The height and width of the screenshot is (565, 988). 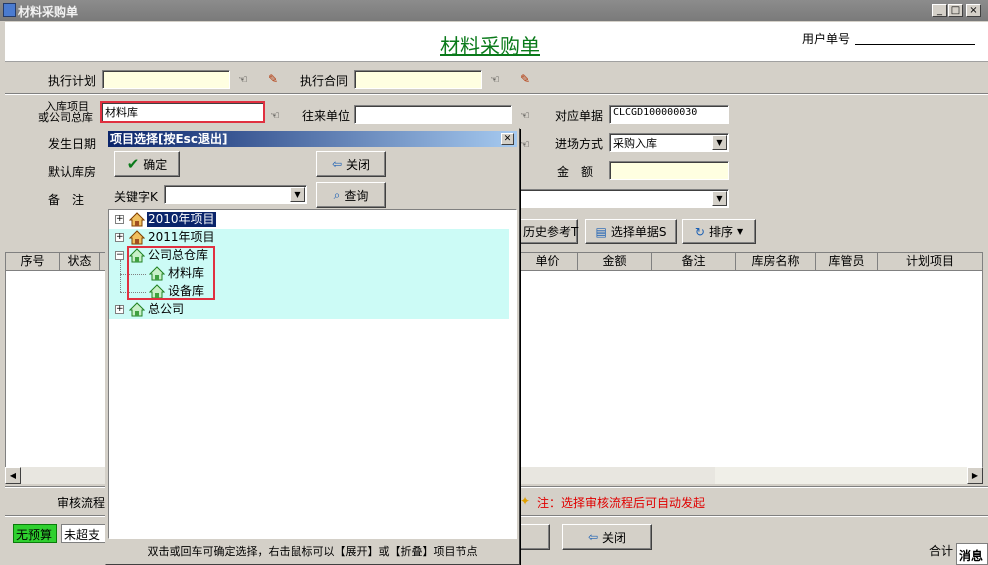 I want to click on column-header: 库房名称, so click(x=776, y=262).